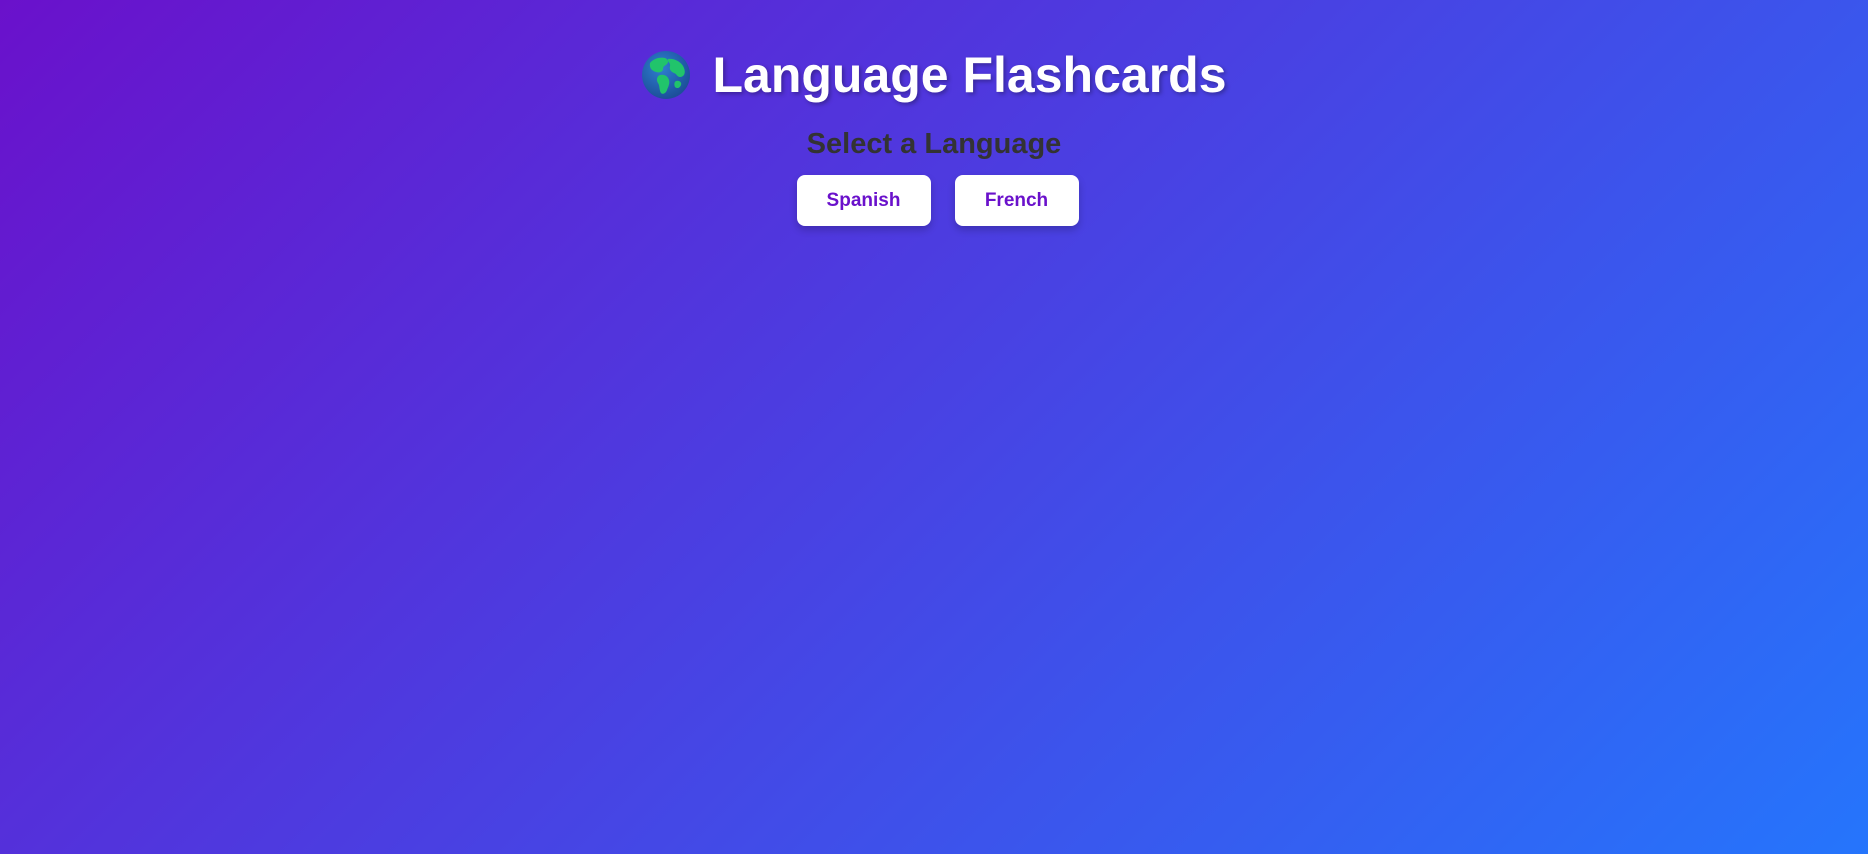  I want to click on spanish-button: Spanish, so click(863, 200).